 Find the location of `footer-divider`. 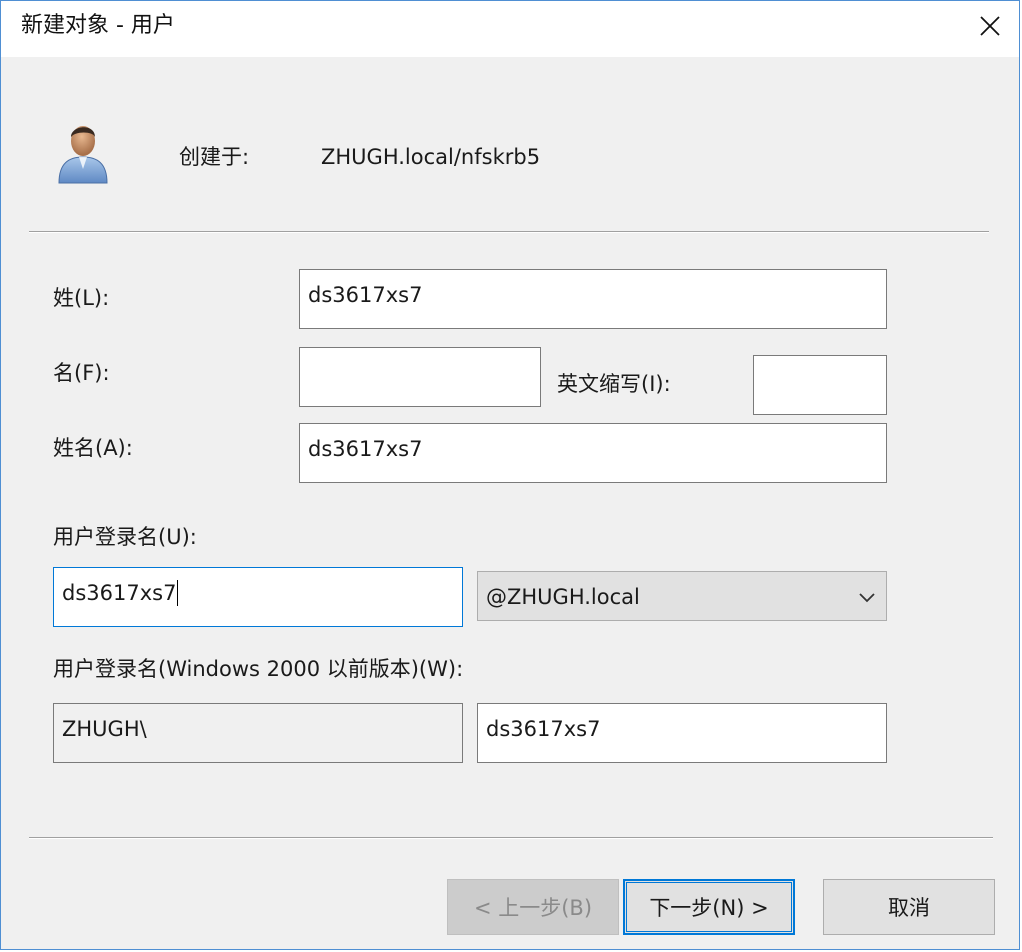

footer-divider is located at coordinates (511, 838).